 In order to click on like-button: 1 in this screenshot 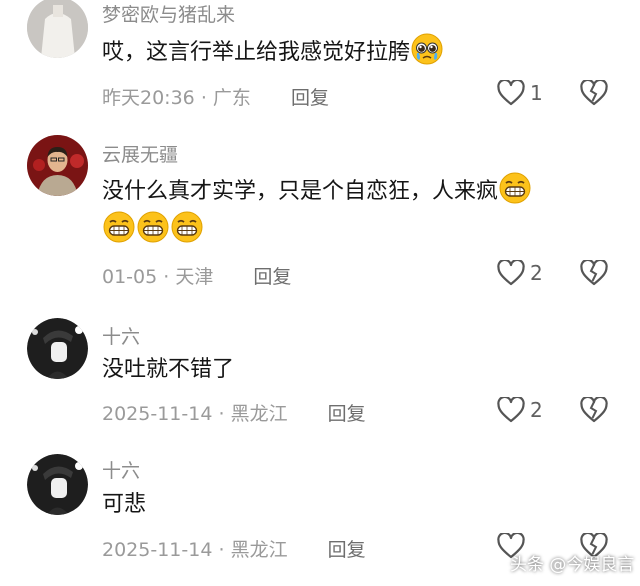, I will do `click(520, 93)`.